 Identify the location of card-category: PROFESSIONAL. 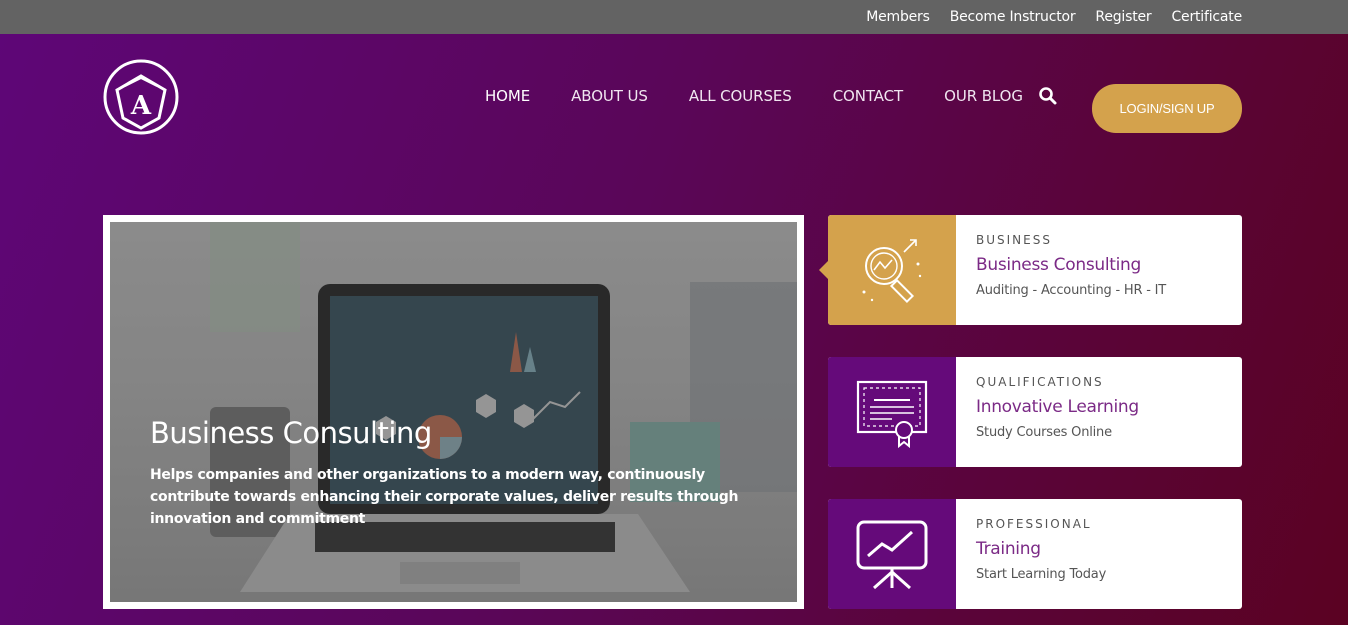
(1034, 524).